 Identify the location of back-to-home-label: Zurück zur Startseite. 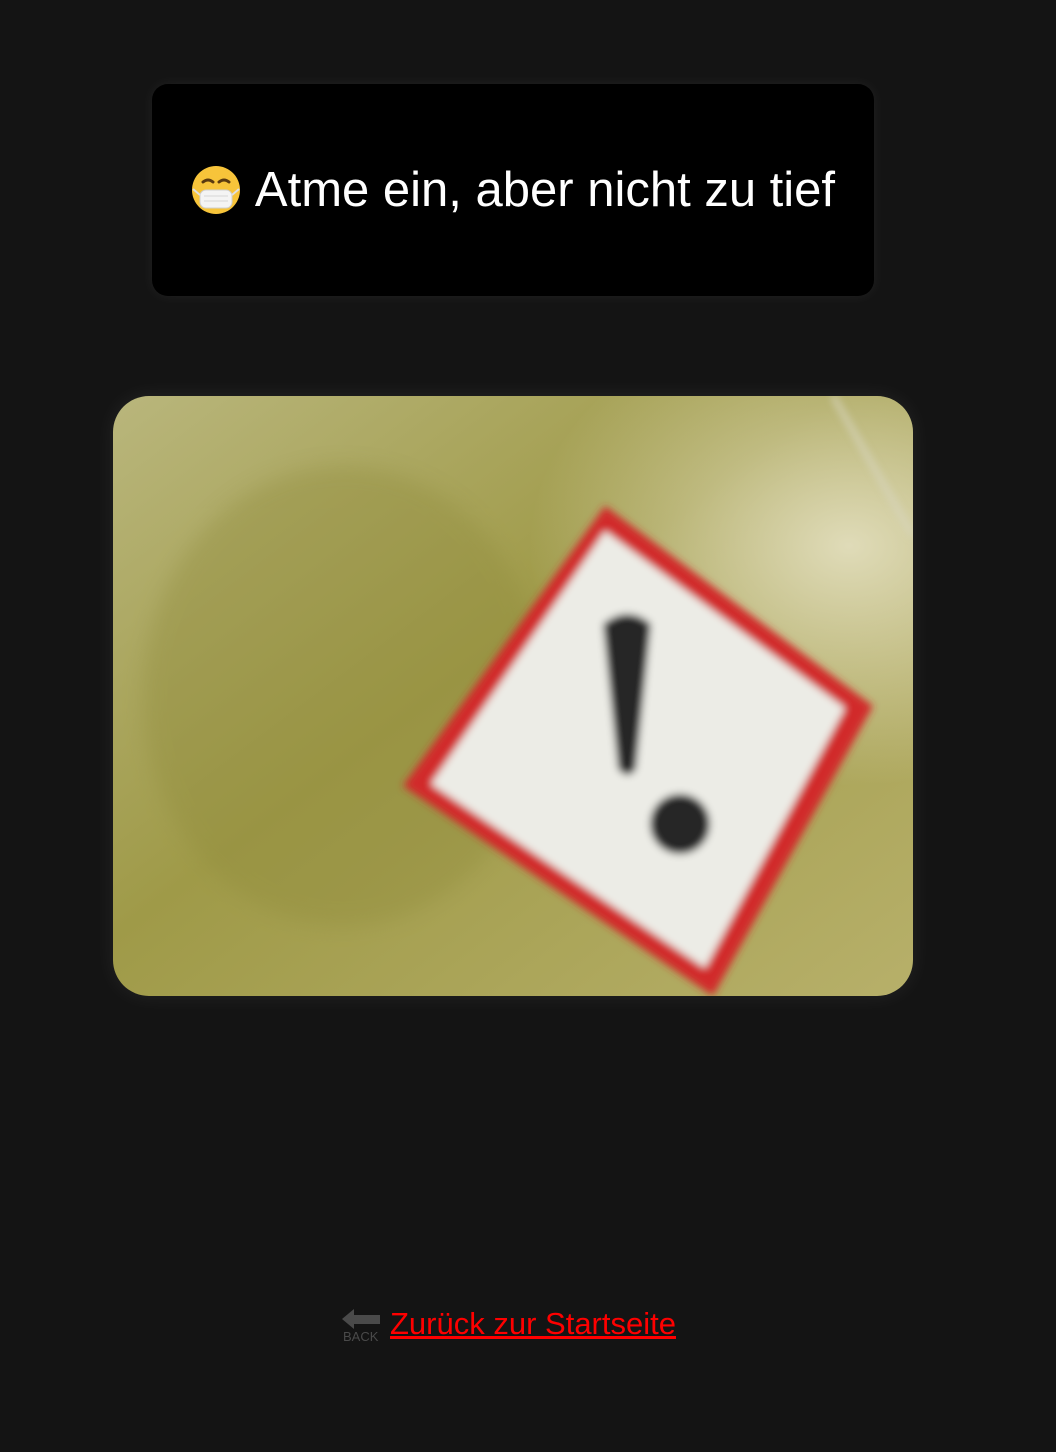
(533, 1324).